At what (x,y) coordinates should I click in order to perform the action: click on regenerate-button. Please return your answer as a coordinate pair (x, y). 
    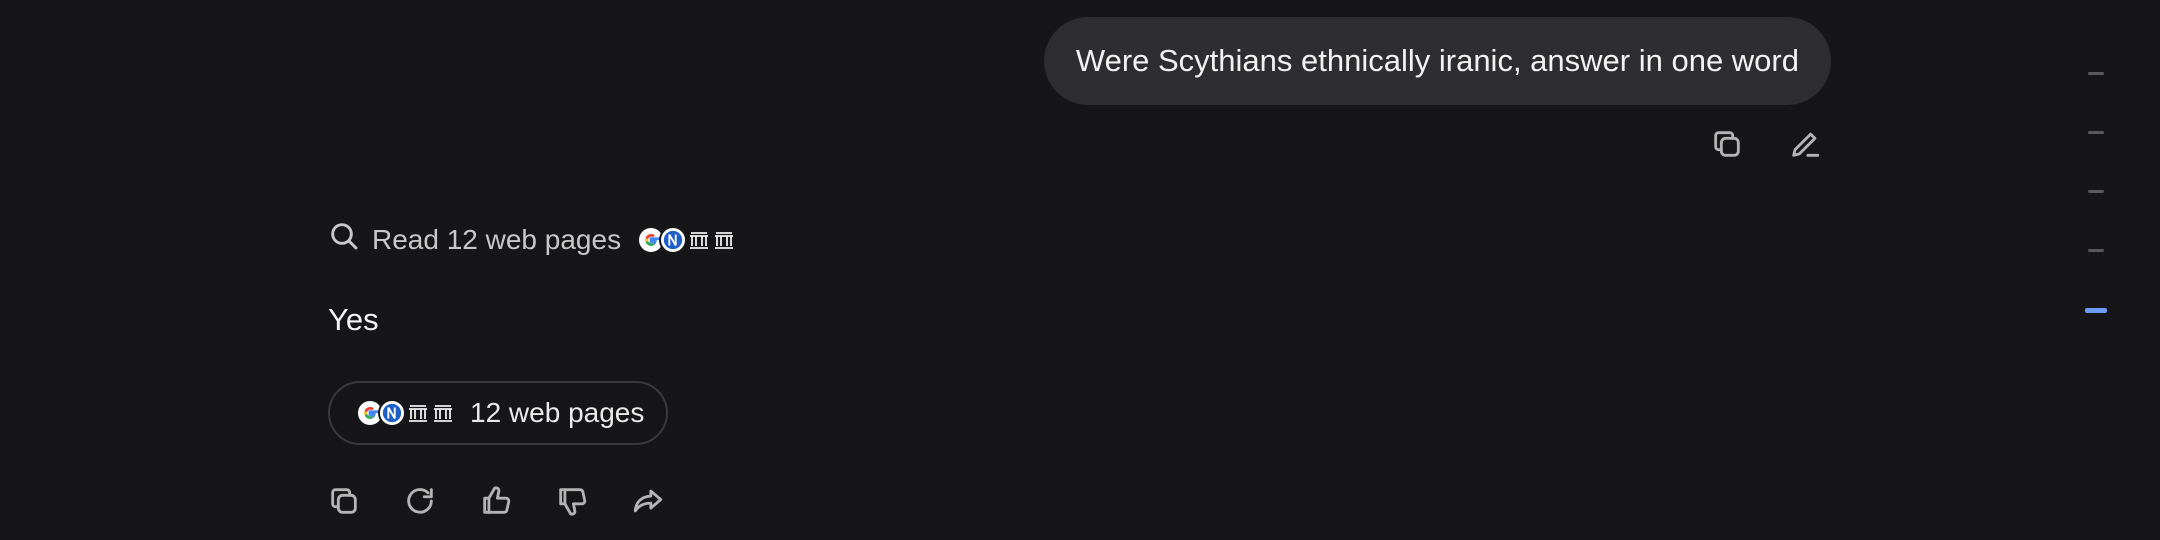
    Looking at the image, I should click on (420, 501).